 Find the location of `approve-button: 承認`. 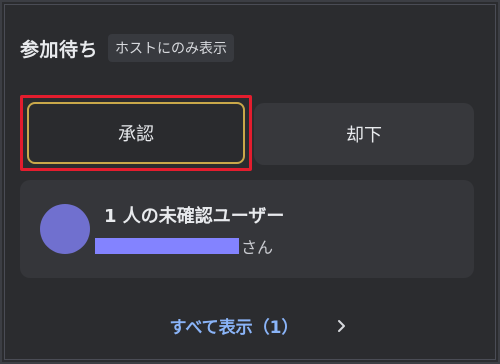

approve-button: 承認 is located at coordinates (136, 133).